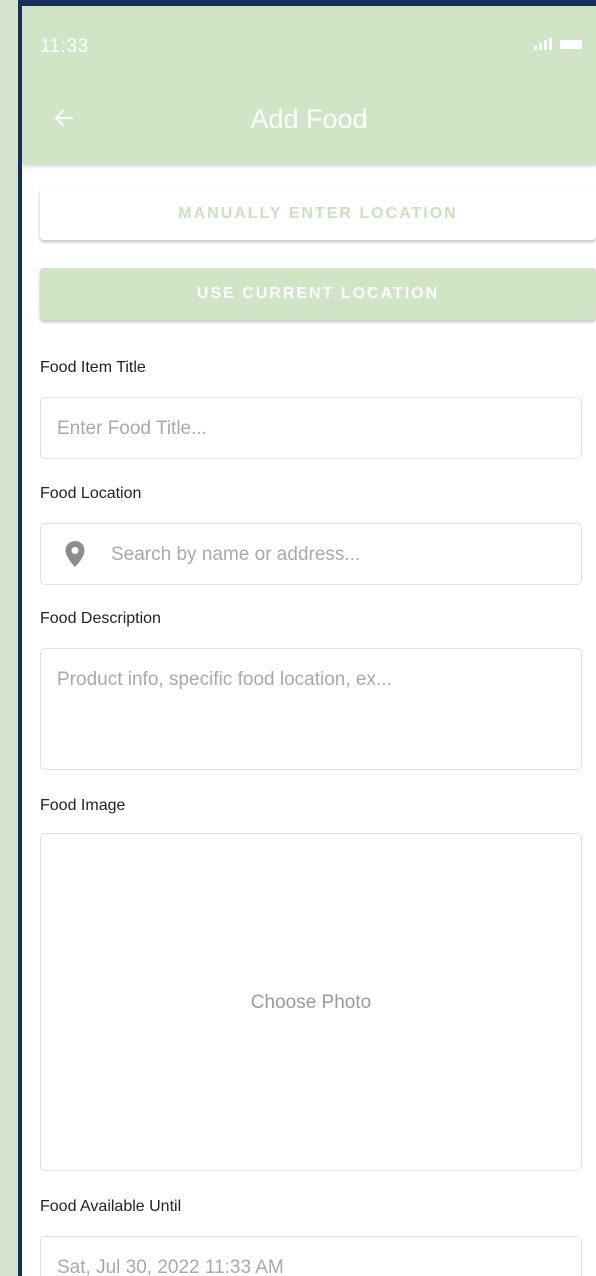  I want to click on food-description-label: Food Description, so click(100, 618).